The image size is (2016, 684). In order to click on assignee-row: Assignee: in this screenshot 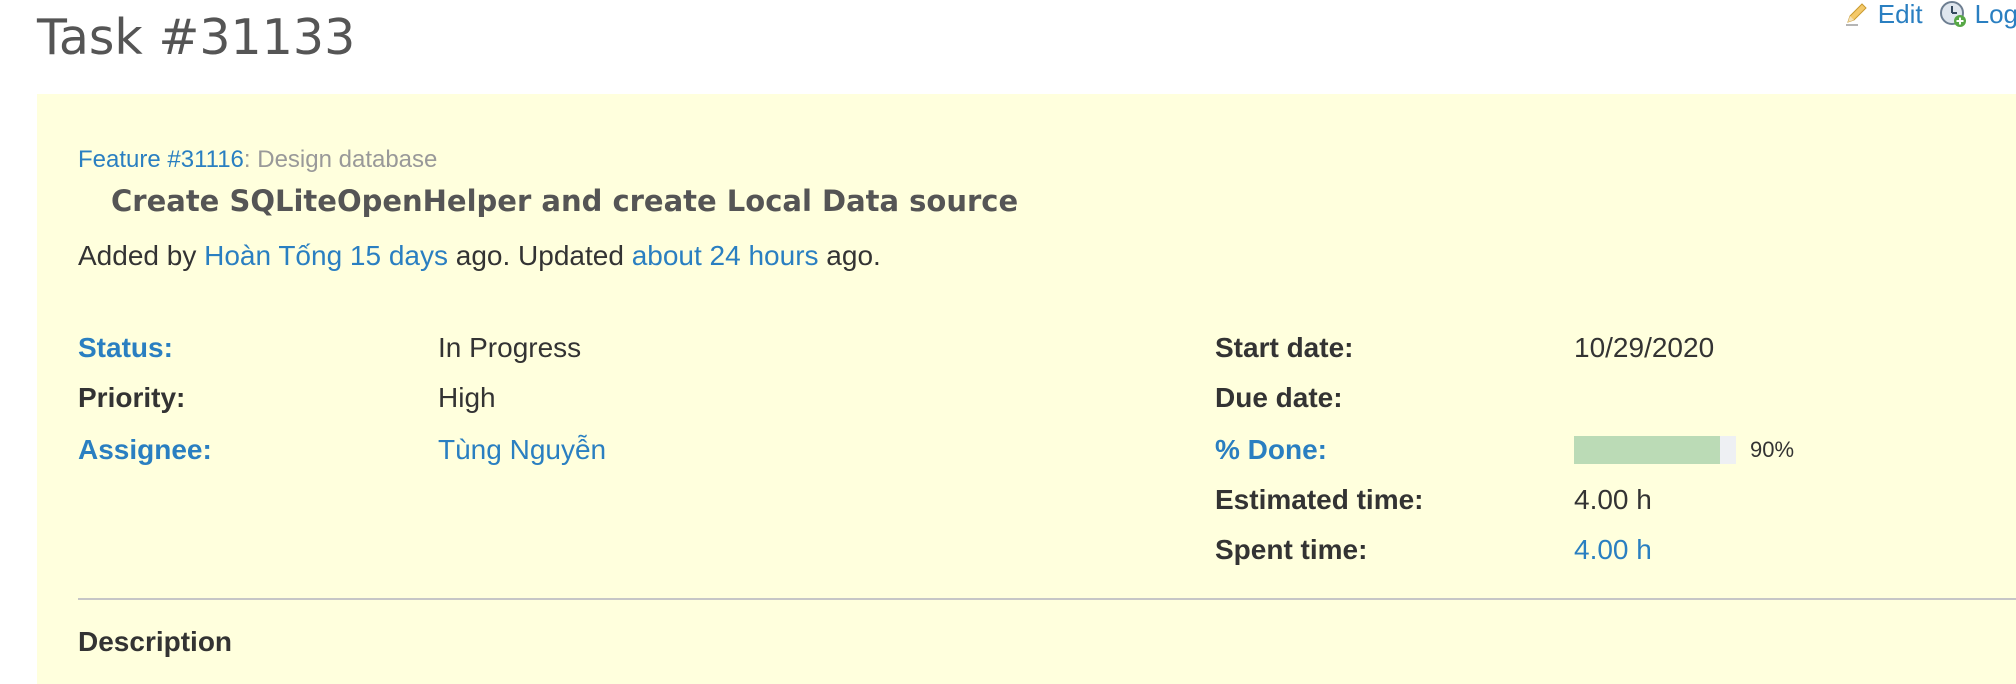, I will do `click(145, 450)`.